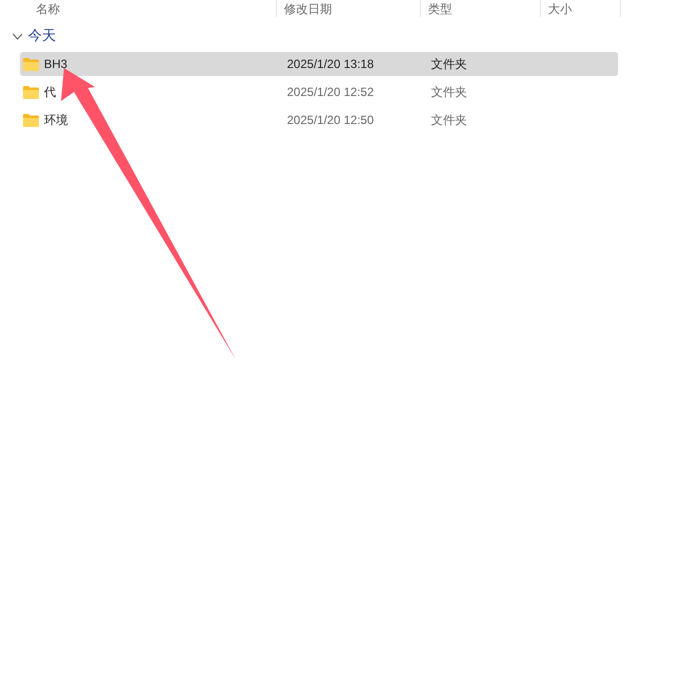 This screenshot has height=677, width=680. I want to click on file-row: 环境 2025/1/20 12:50 文件夹, so click(319, 120).